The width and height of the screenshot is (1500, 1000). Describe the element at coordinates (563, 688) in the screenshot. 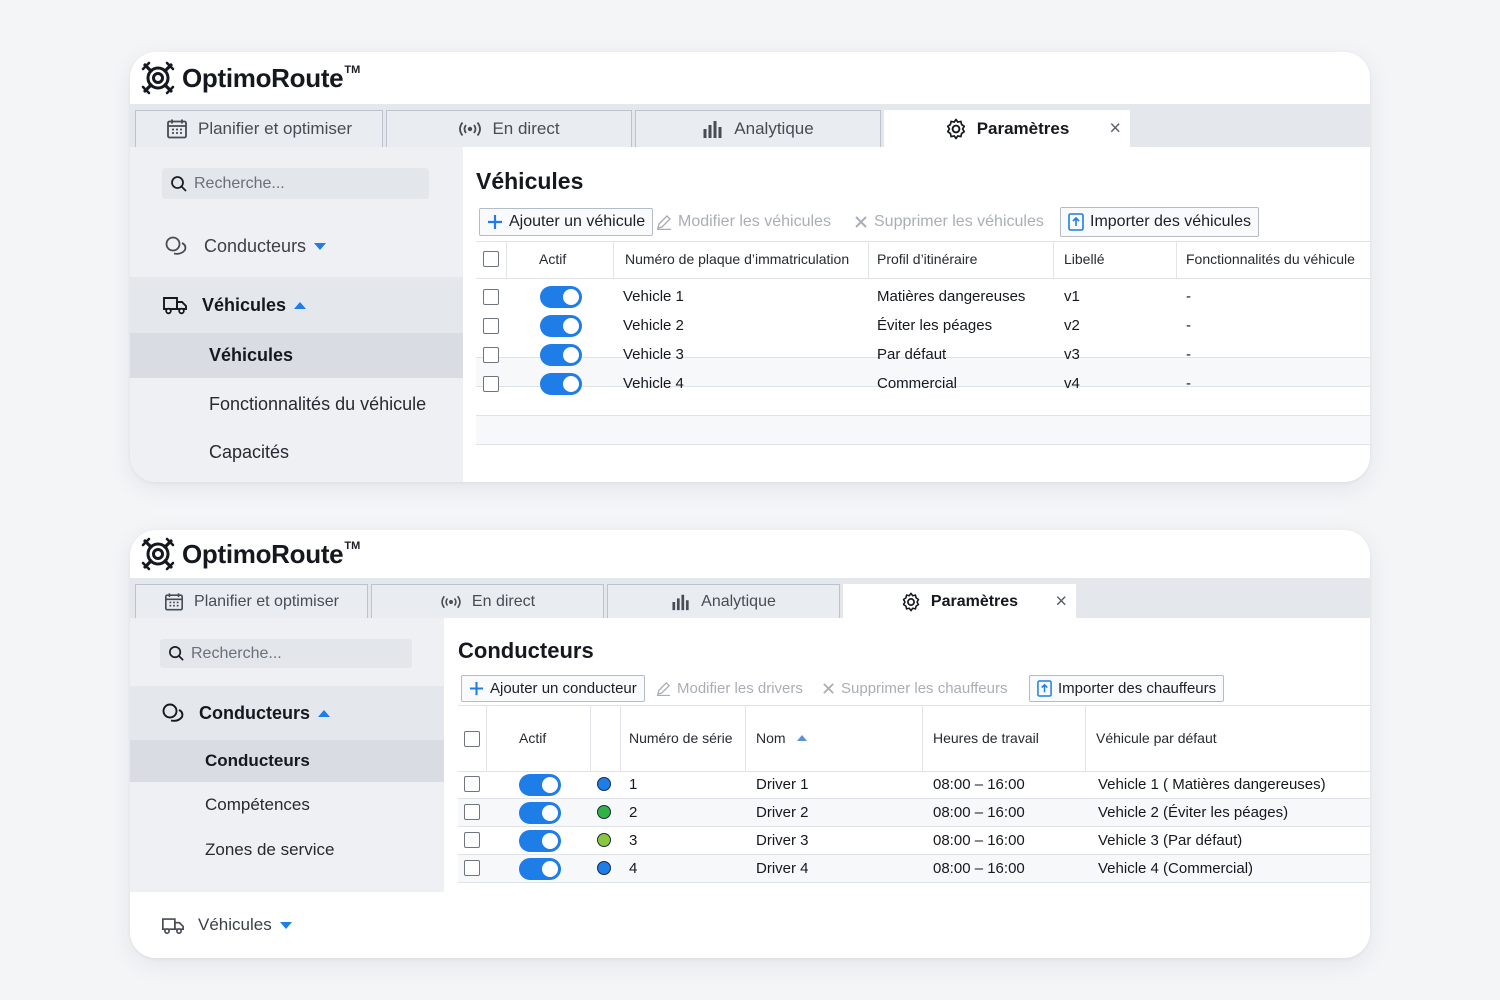

I see `add-driver-label: Ajouter un conducteur` at that location.